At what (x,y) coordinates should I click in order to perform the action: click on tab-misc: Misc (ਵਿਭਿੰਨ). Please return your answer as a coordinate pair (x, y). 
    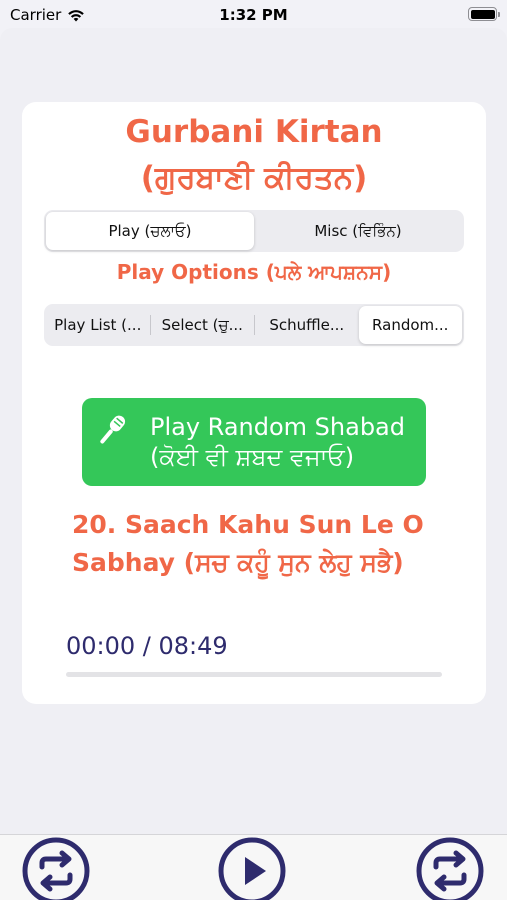
    Looking at the image, I should click on (358, 231).